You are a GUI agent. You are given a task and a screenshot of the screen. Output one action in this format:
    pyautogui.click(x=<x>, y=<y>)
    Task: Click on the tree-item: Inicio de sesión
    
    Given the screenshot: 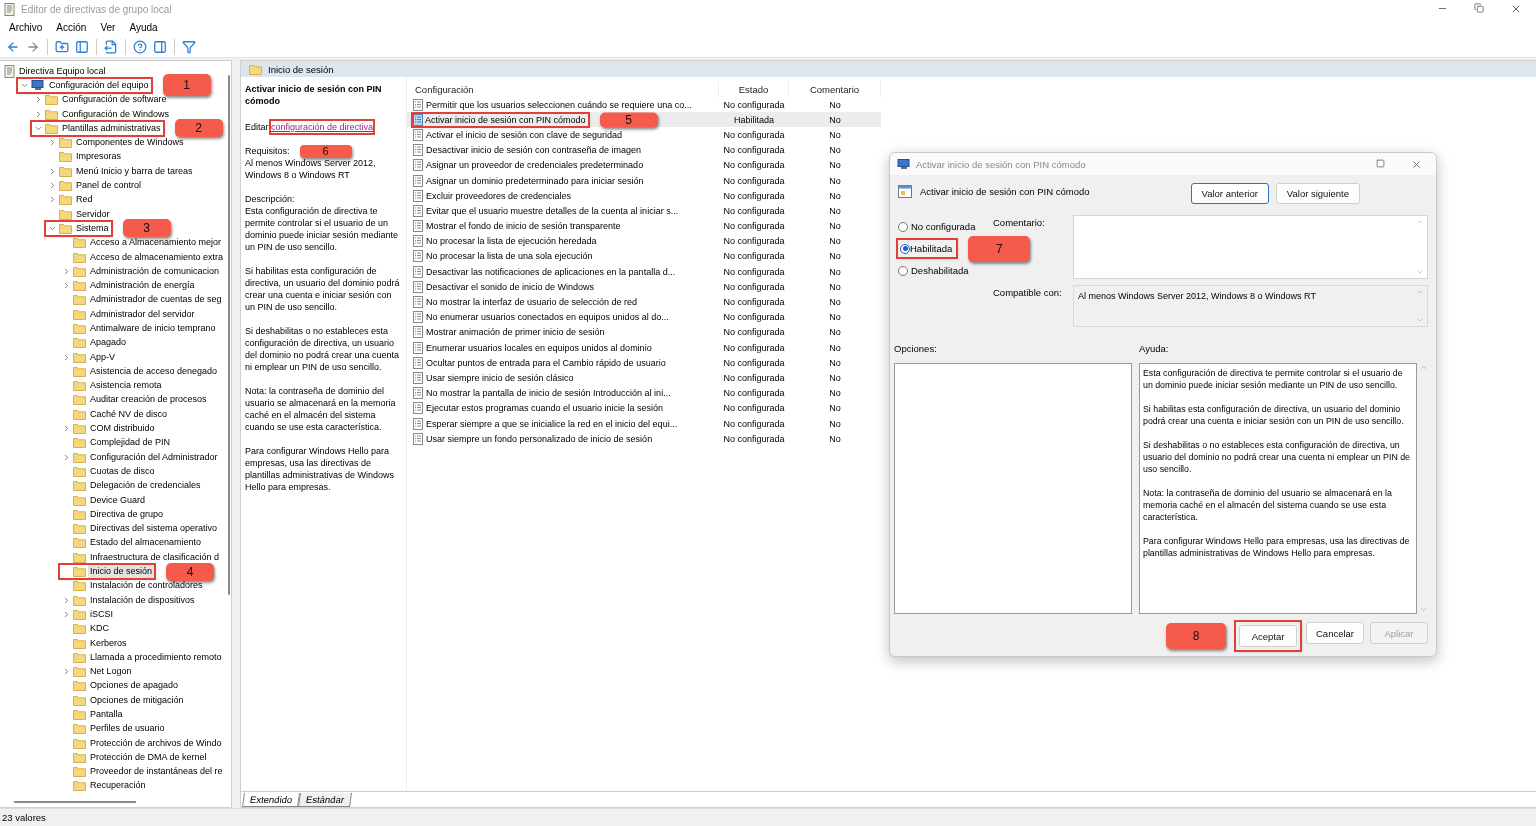 What is the action you would take?
    pyautogui.click(x=121, y=572)
    